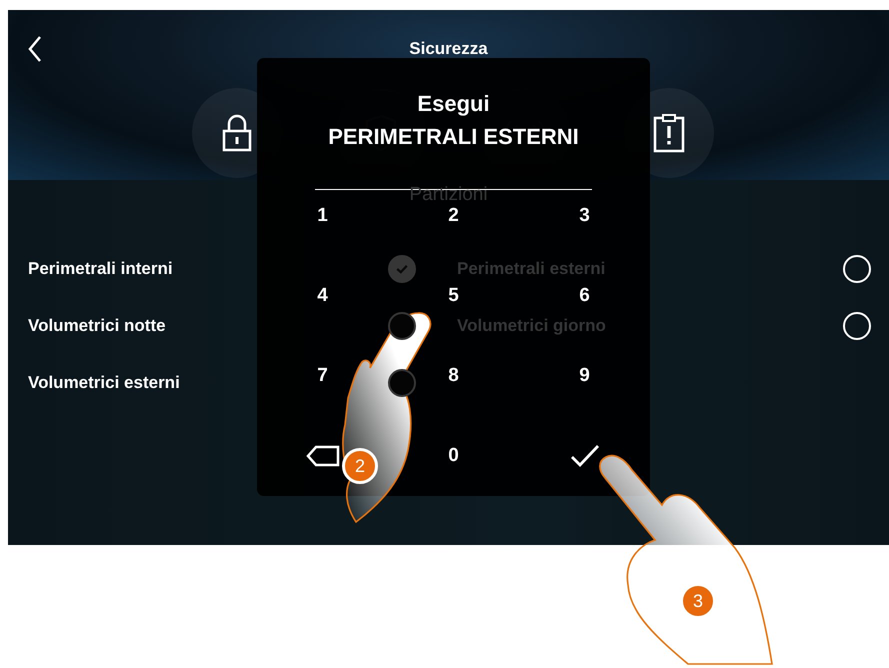 This screenshot has height=668, width=889. What do you see at coordinates (322, 376) in the screenshot?
I see `keypad-key: 7` at bounding box center [322, 376].